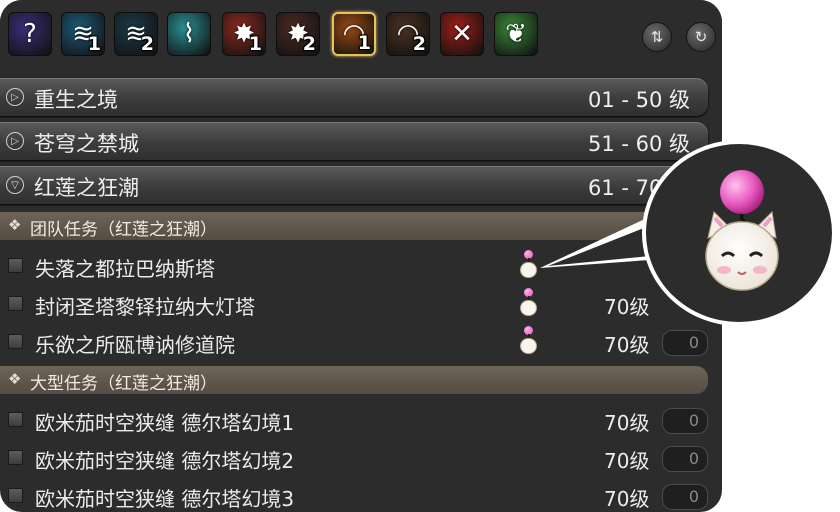 The width and height of the screenshot is (840, 512). I want to click on moogle-icon-enlarged, so click(742, 230).